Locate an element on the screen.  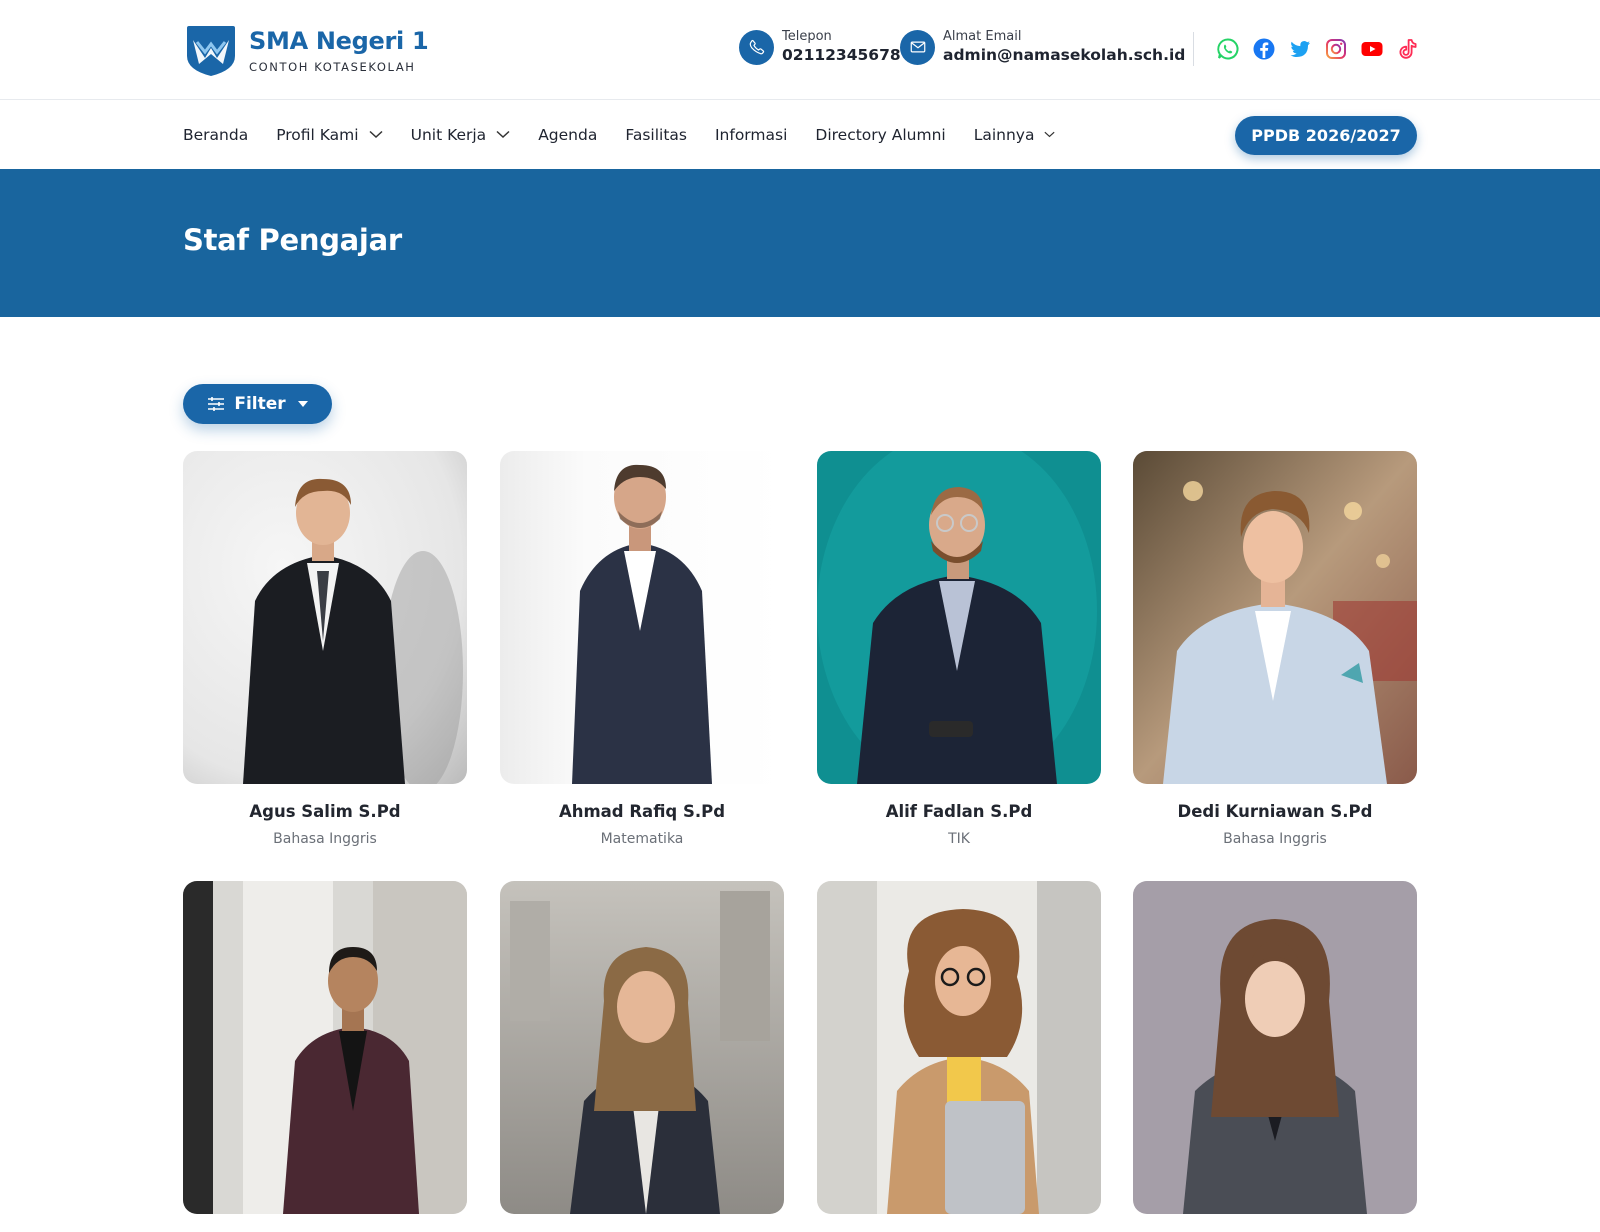
teacher-name: Agus Salim S.Pd is located at coordinates (325, 811).